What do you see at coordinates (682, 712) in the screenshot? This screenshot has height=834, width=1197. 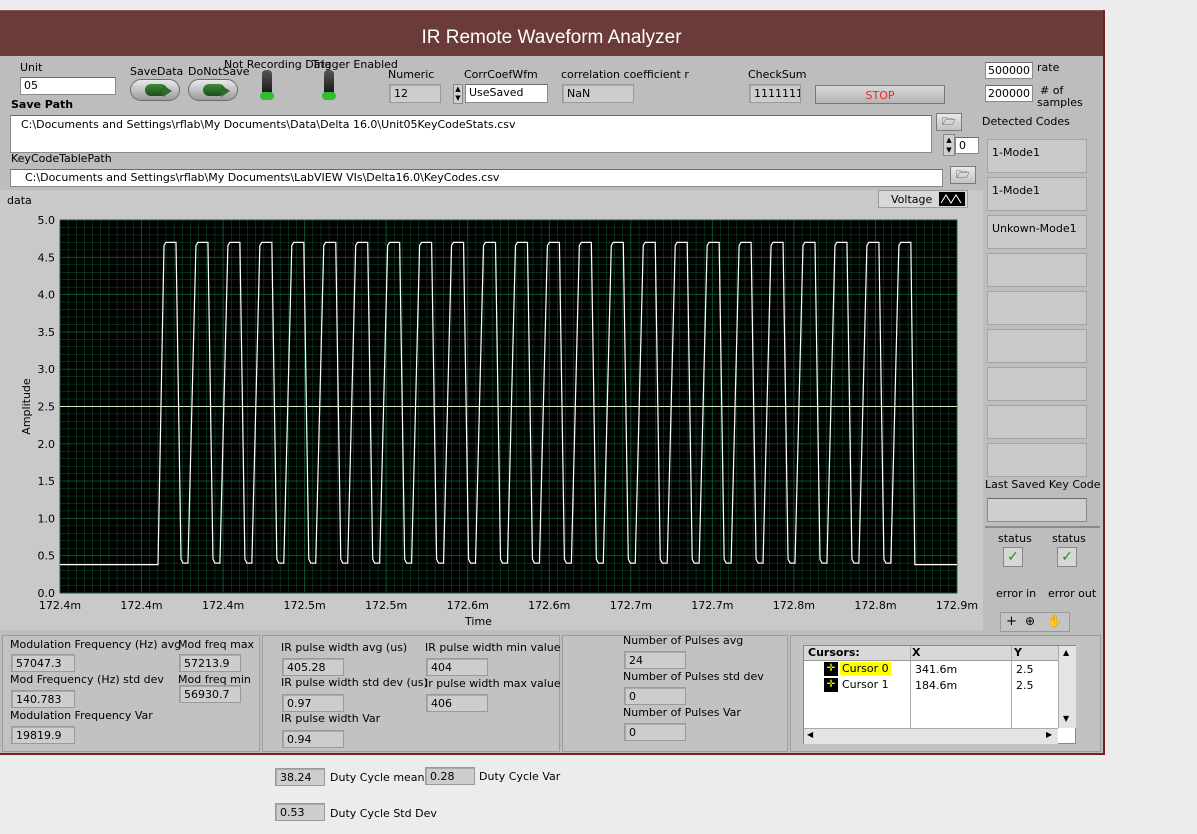 I see `np-var-label: Number of Pulses Var` at bounding box center [682, 712].